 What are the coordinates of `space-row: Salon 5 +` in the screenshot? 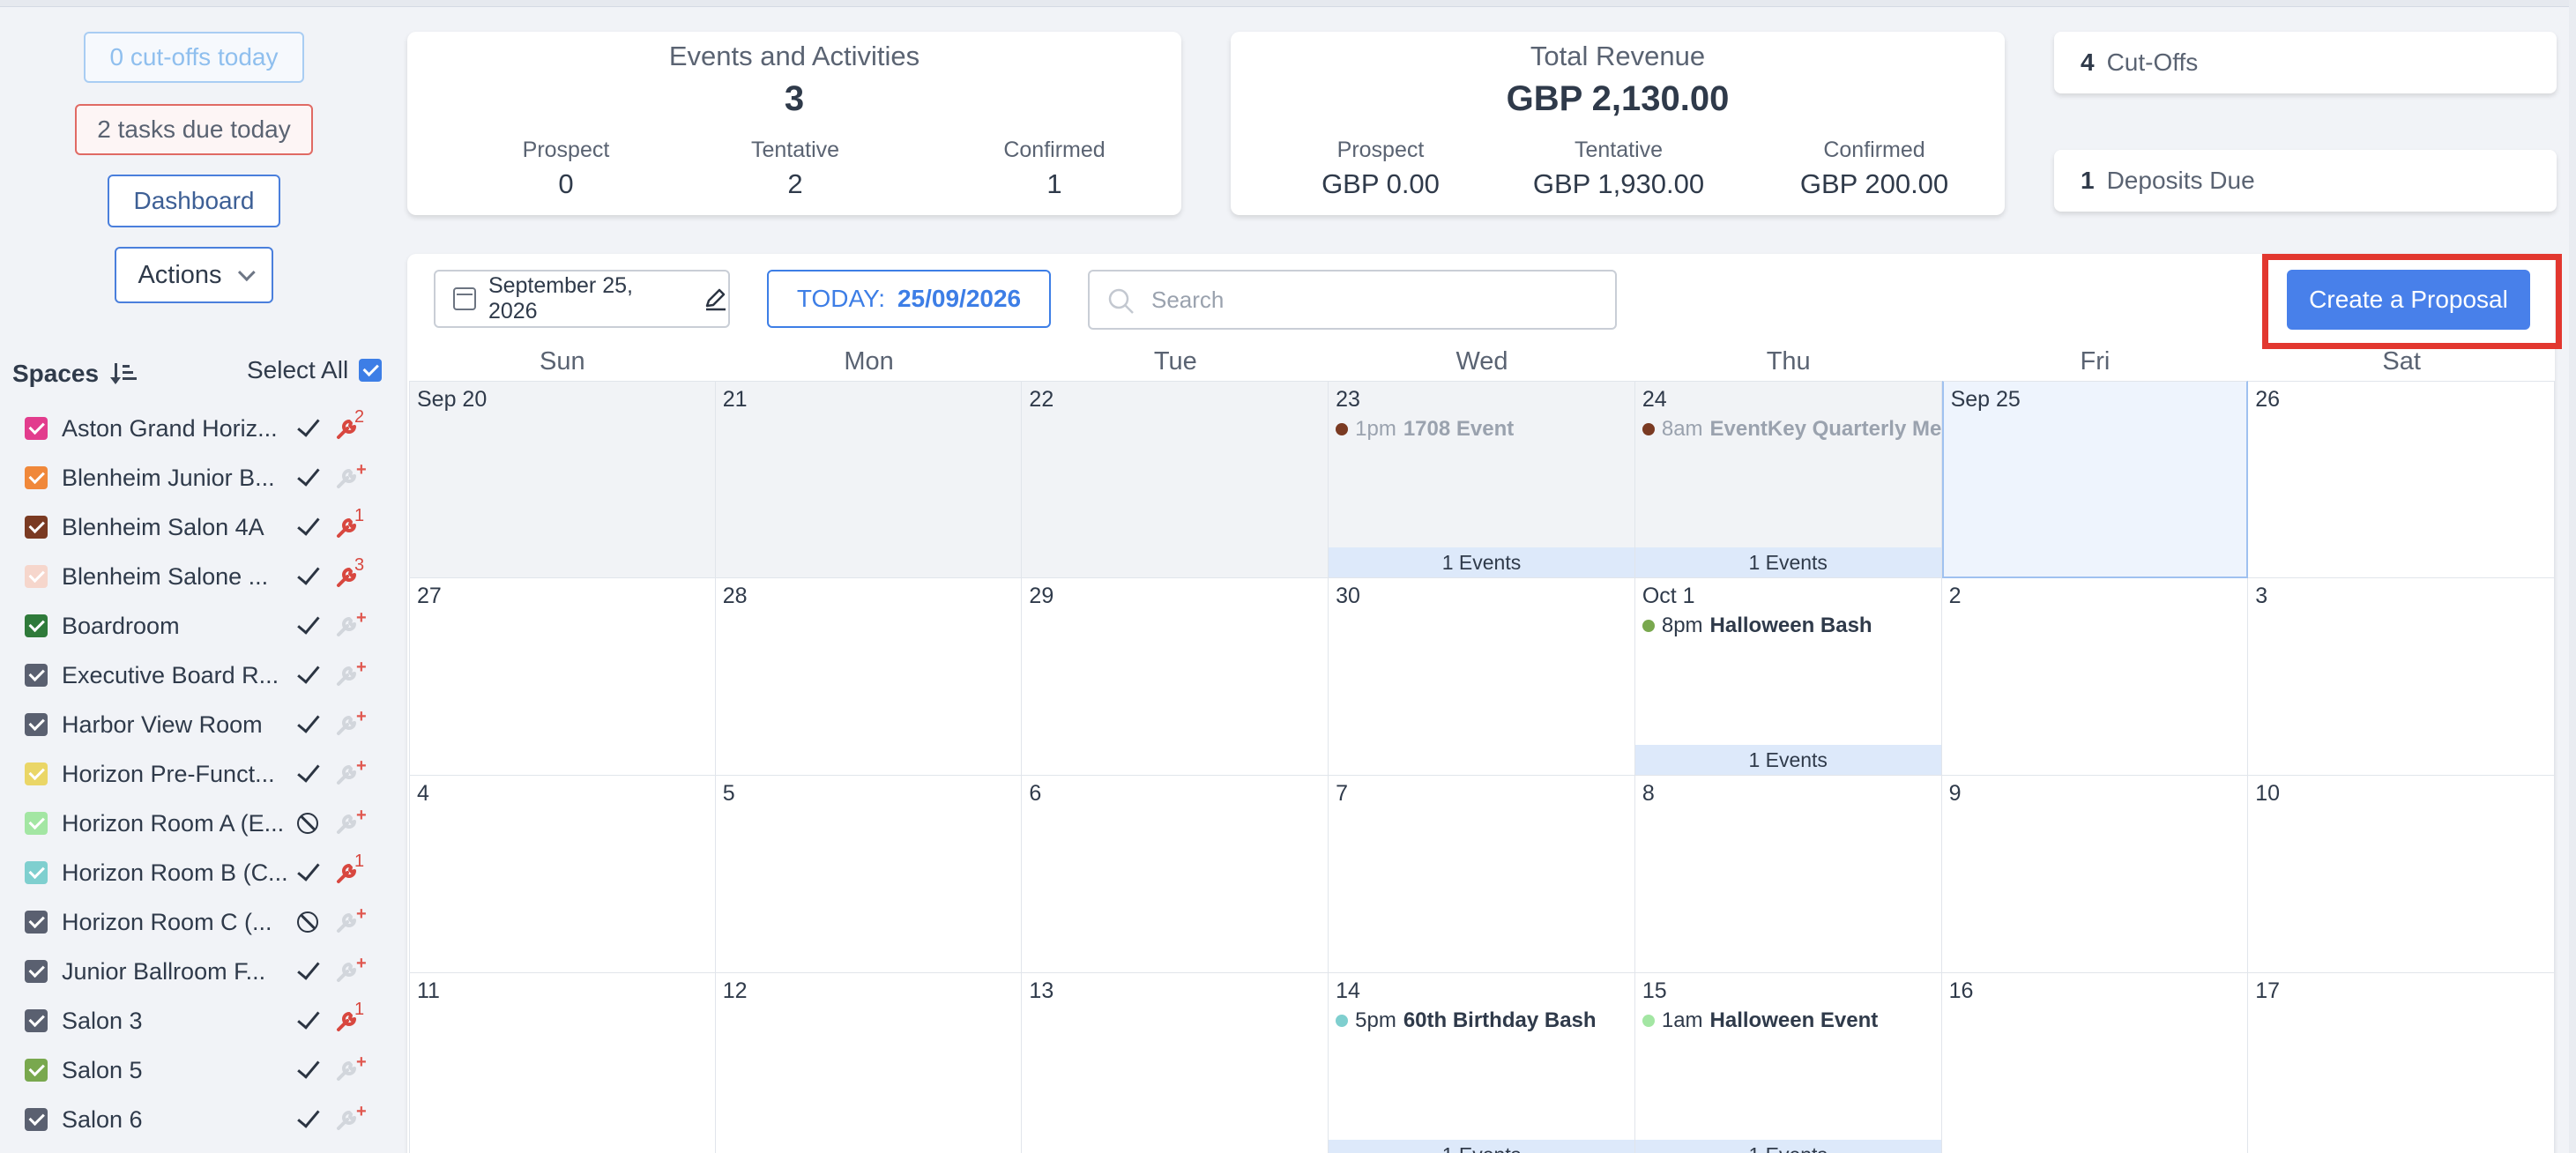 It's located at (194, 1070).